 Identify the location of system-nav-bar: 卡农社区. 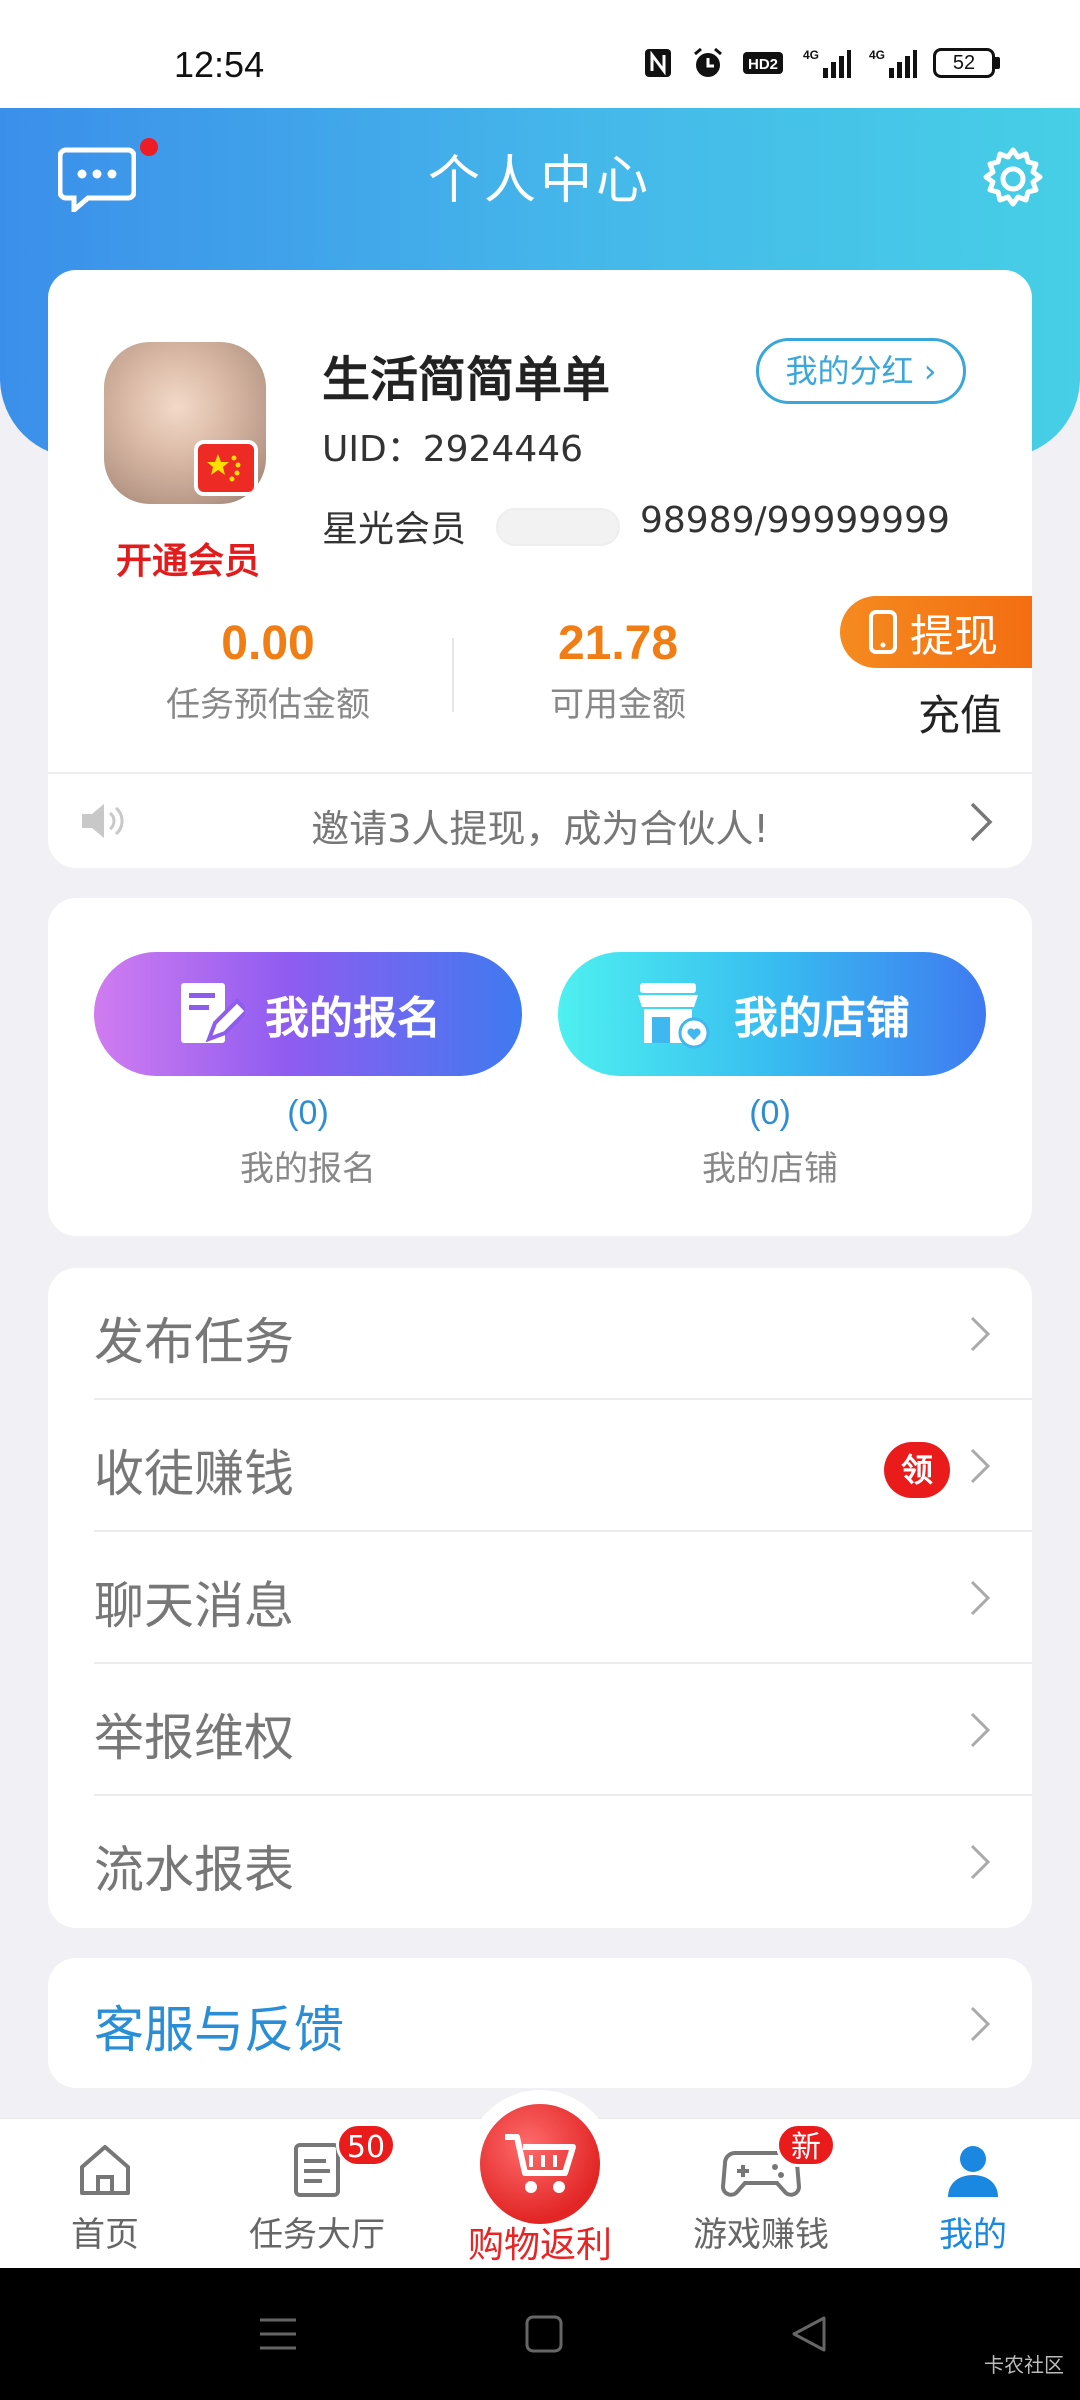
(540, 2334).